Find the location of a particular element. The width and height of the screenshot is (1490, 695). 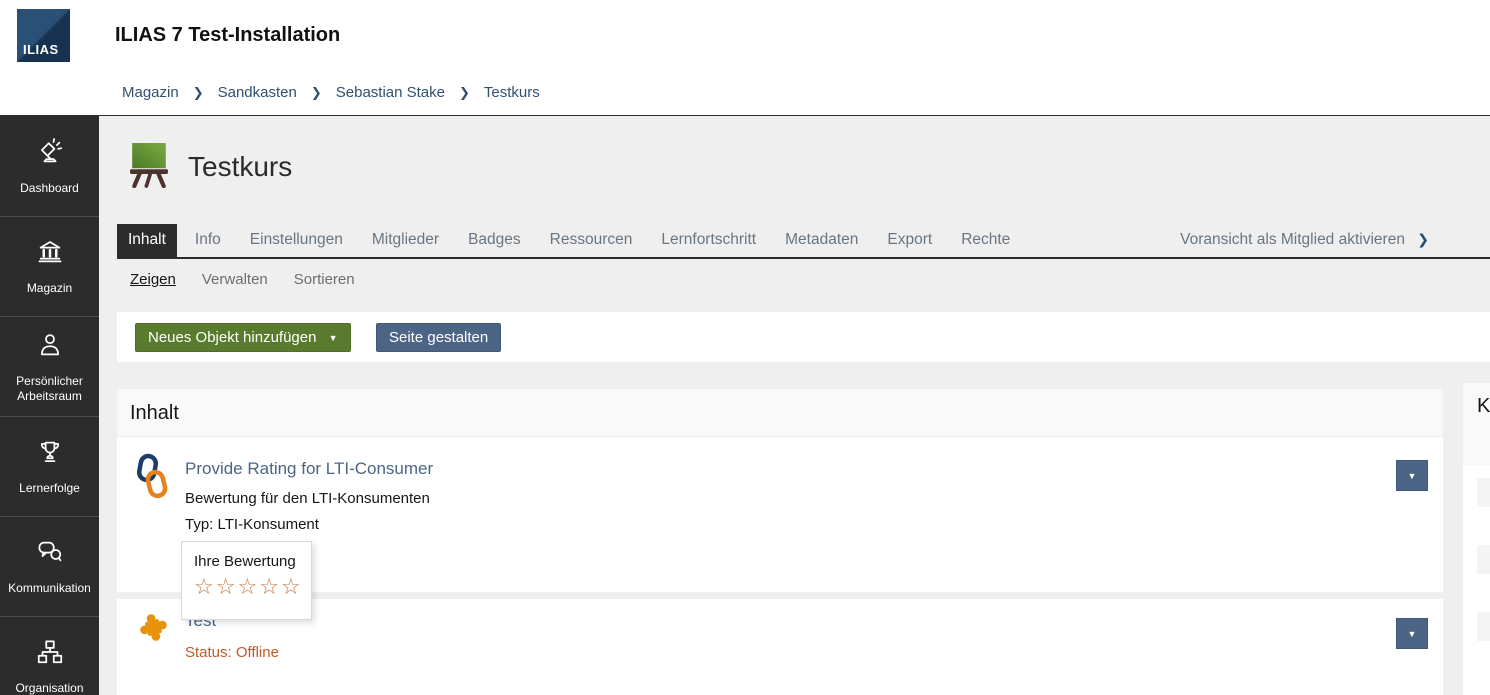

tab-badges: Badges is located at coordinates (494, 240).